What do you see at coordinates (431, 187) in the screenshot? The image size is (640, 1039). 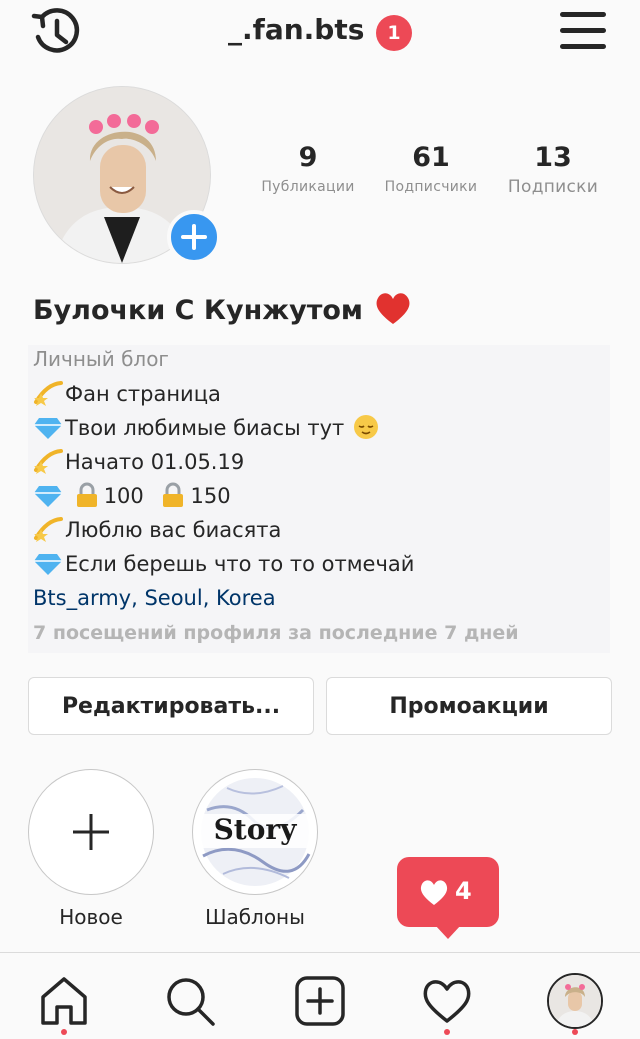 I see `stat-followers-label: Подписчики` at bounding box center [431, 187].